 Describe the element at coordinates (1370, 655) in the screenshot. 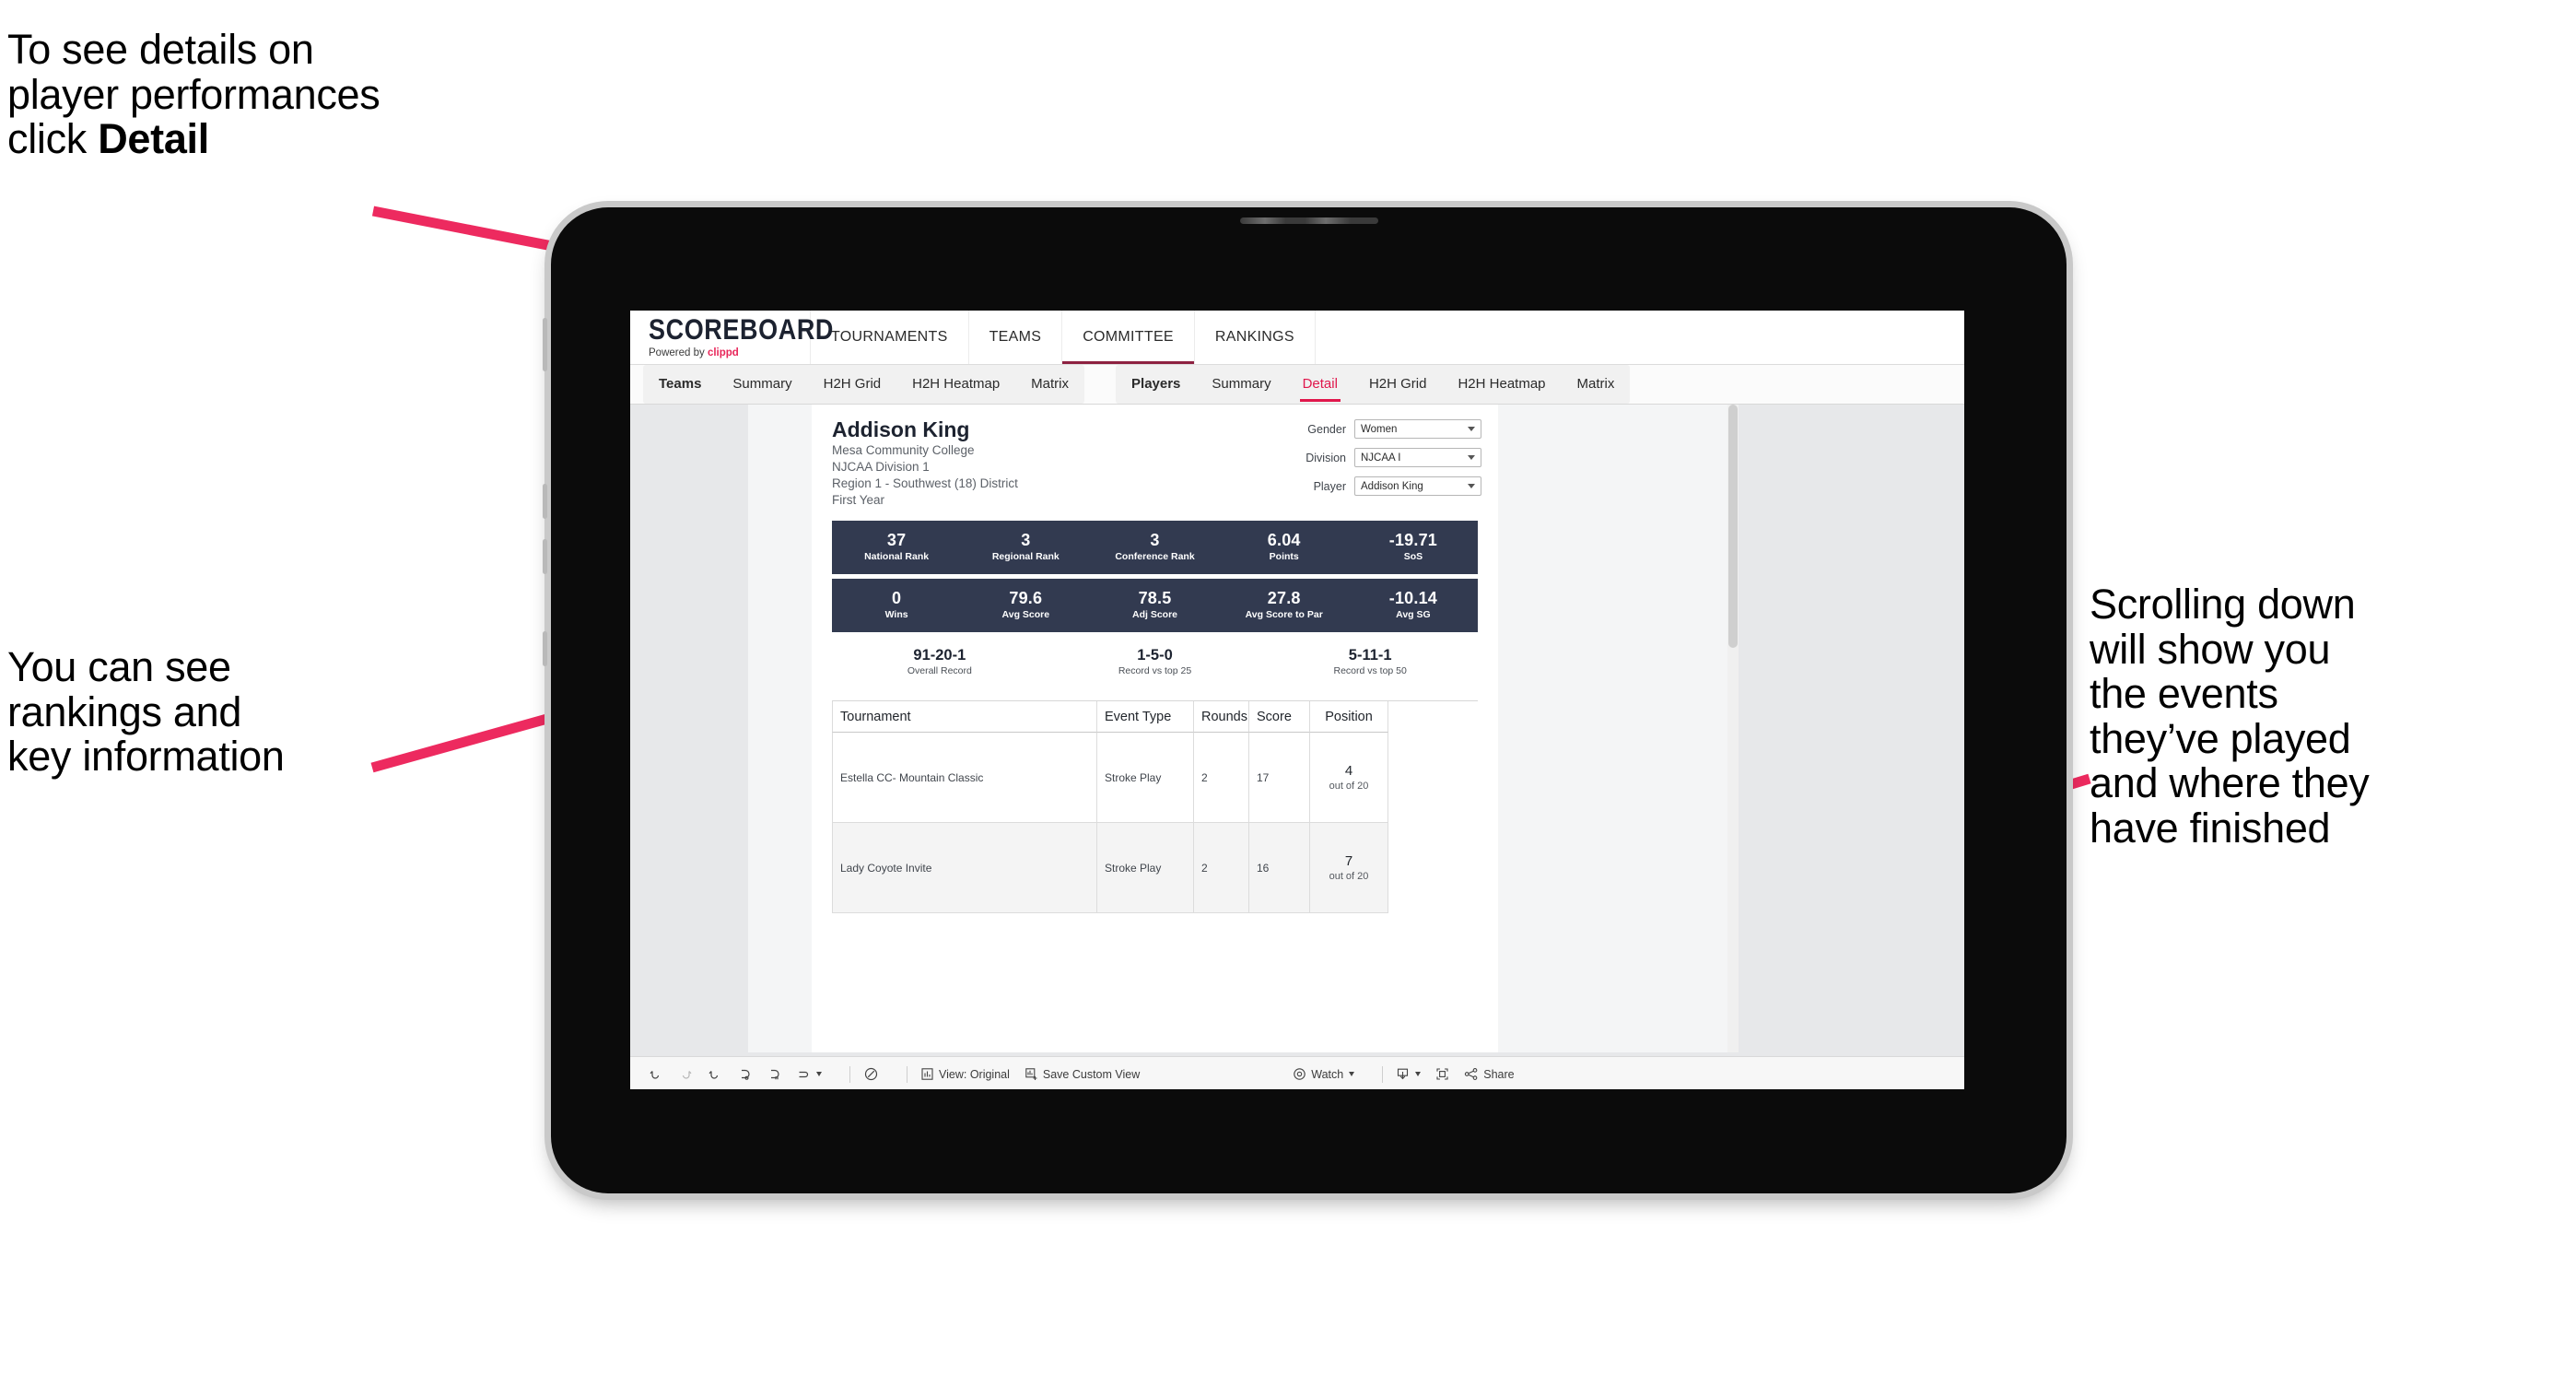

I see `record-value: 5-11-1` at that location.